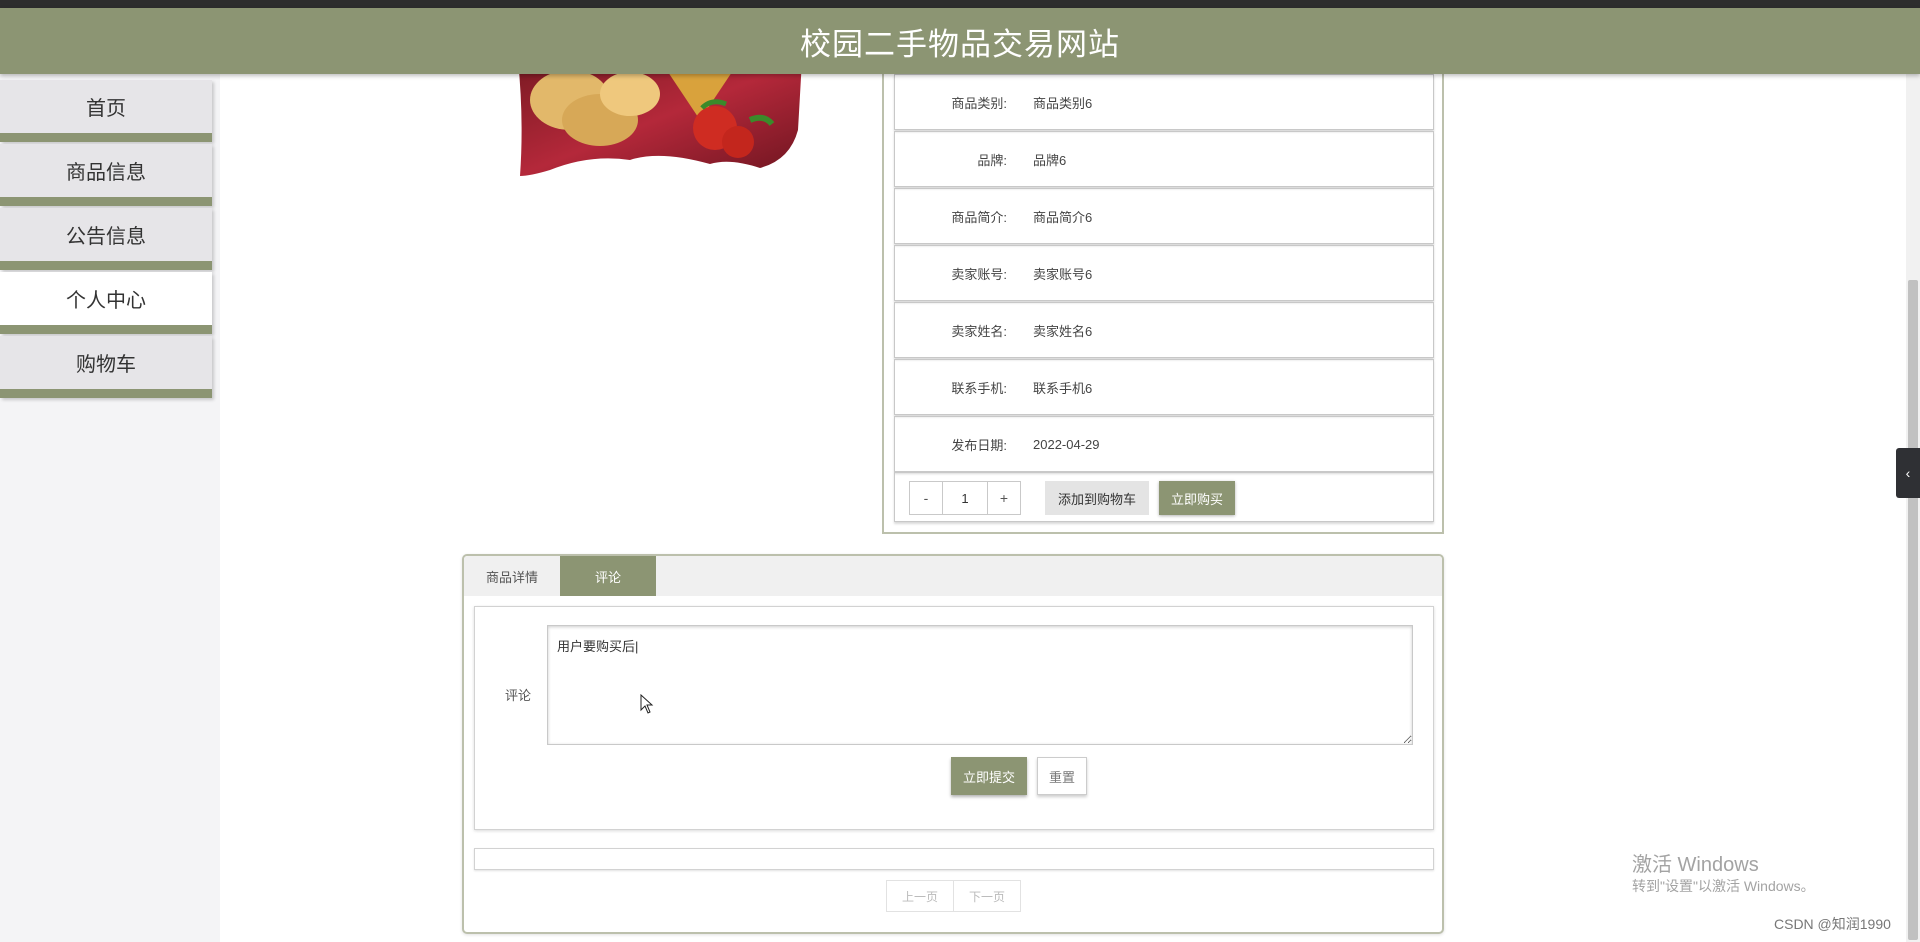  What do you see at coordinates (979, 274) in the screenshot?
I see `info-label: 卖家账号:` at bounding box center [979, 274].